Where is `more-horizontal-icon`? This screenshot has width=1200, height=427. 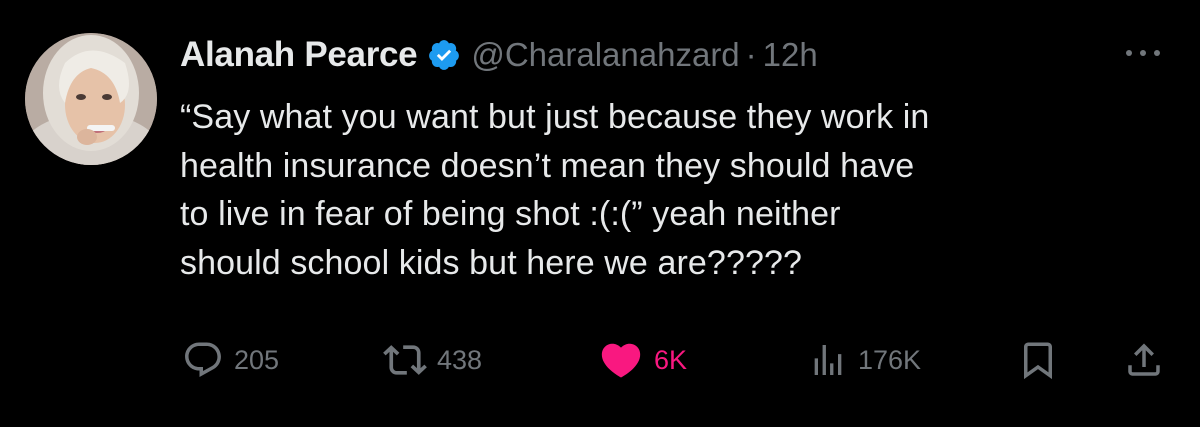 more-horizontal-icon is located at coordinates (1143, 53).